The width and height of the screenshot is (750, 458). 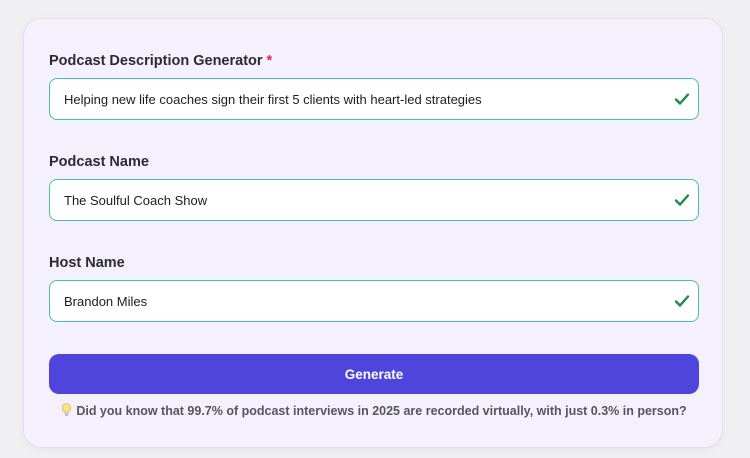 What do you see at coordinates (374, 374) in the screenshot?
I see `generate-button: Generate` at bounding box center [374, 374].